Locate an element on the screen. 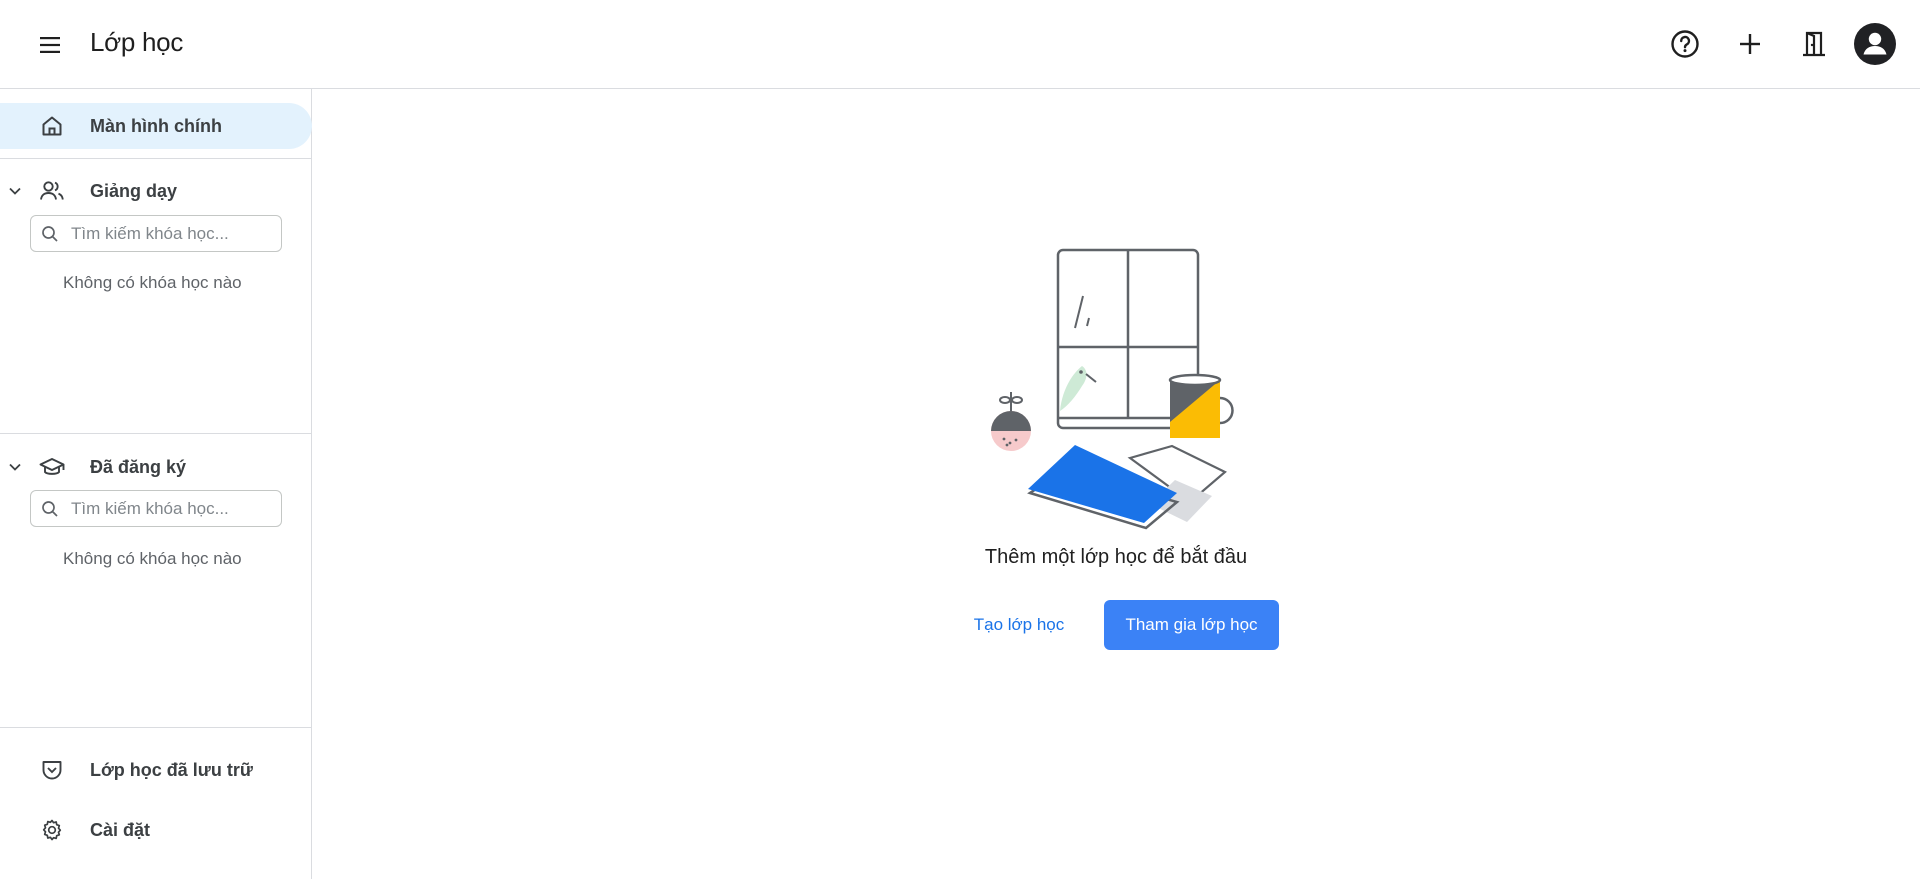 The image size is (1920, 879). teaching-empty-text: Không có khóa học nào is located at coordinates (152, 282).